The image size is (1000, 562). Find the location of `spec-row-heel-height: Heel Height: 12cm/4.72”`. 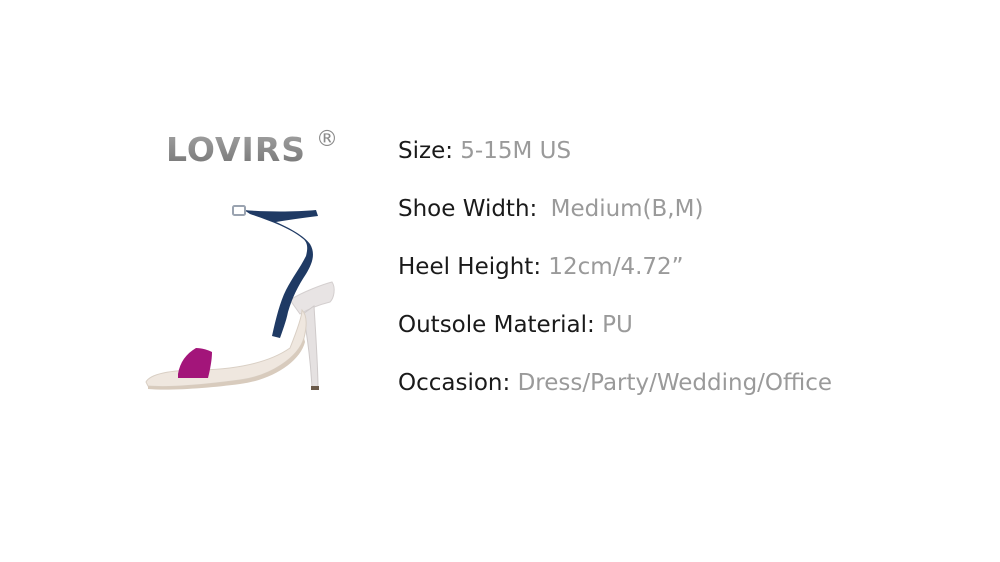

spec-row-heel-height: Heel Height: 12cm/4.72” is located at coordinates (688, 276).